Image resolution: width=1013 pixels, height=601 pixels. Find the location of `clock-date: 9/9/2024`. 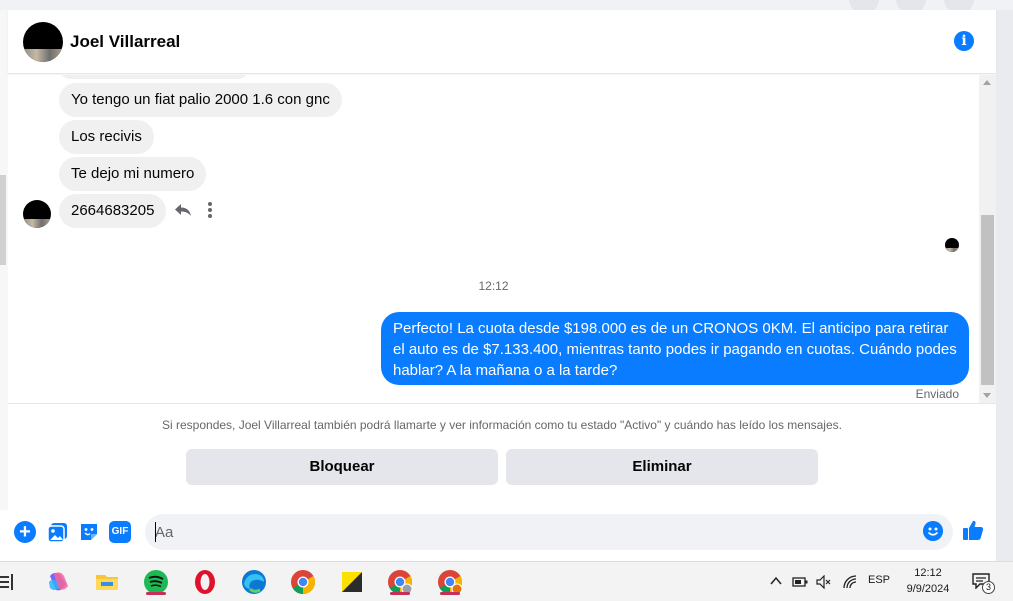

clock-date: 9/9/2024 is located at coordinates (928, 589).